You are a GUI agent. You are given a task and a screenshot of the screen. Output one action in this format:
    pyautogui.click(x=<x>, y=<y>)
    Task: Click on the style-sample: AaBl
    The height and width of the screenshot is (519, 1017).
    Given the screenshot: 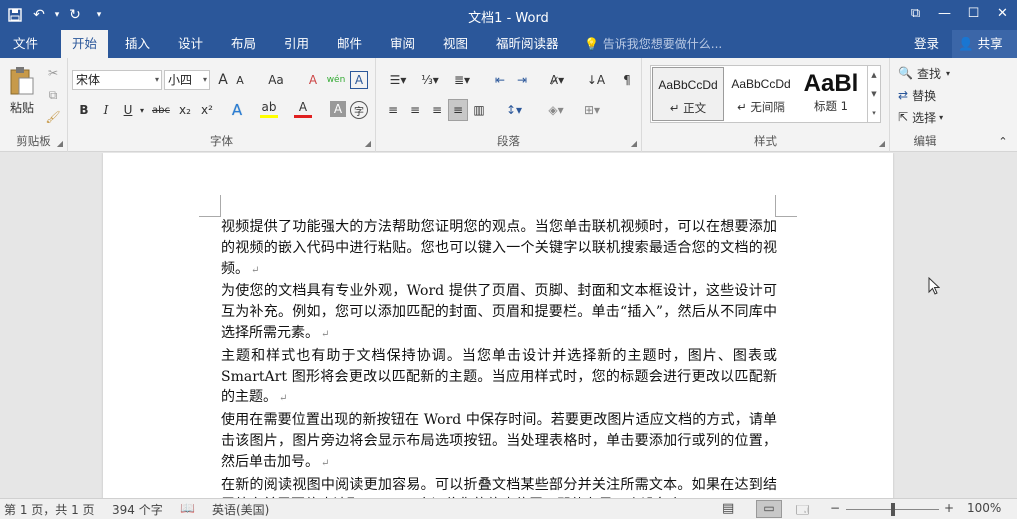 What is the action you would take?
    pyautogui.click(x=831, y=83)
    